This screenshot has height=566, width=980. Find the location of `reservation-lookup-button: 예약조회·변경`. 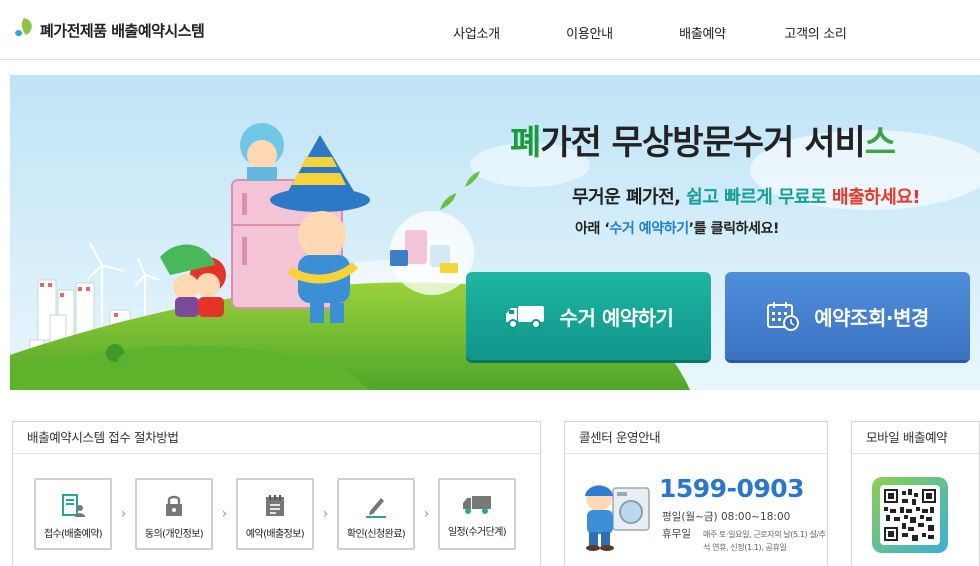

reservation-lookup-button: 예약조회·변경 is located at coordinates (847, 316).